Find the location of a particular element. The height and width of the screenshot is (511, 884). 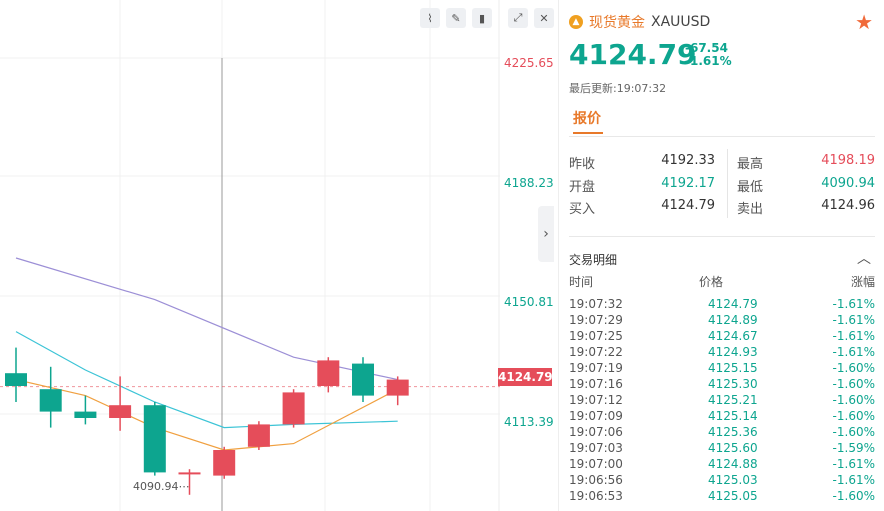

line-chart-icon: ⌇ is located at coordinates (430, 18).